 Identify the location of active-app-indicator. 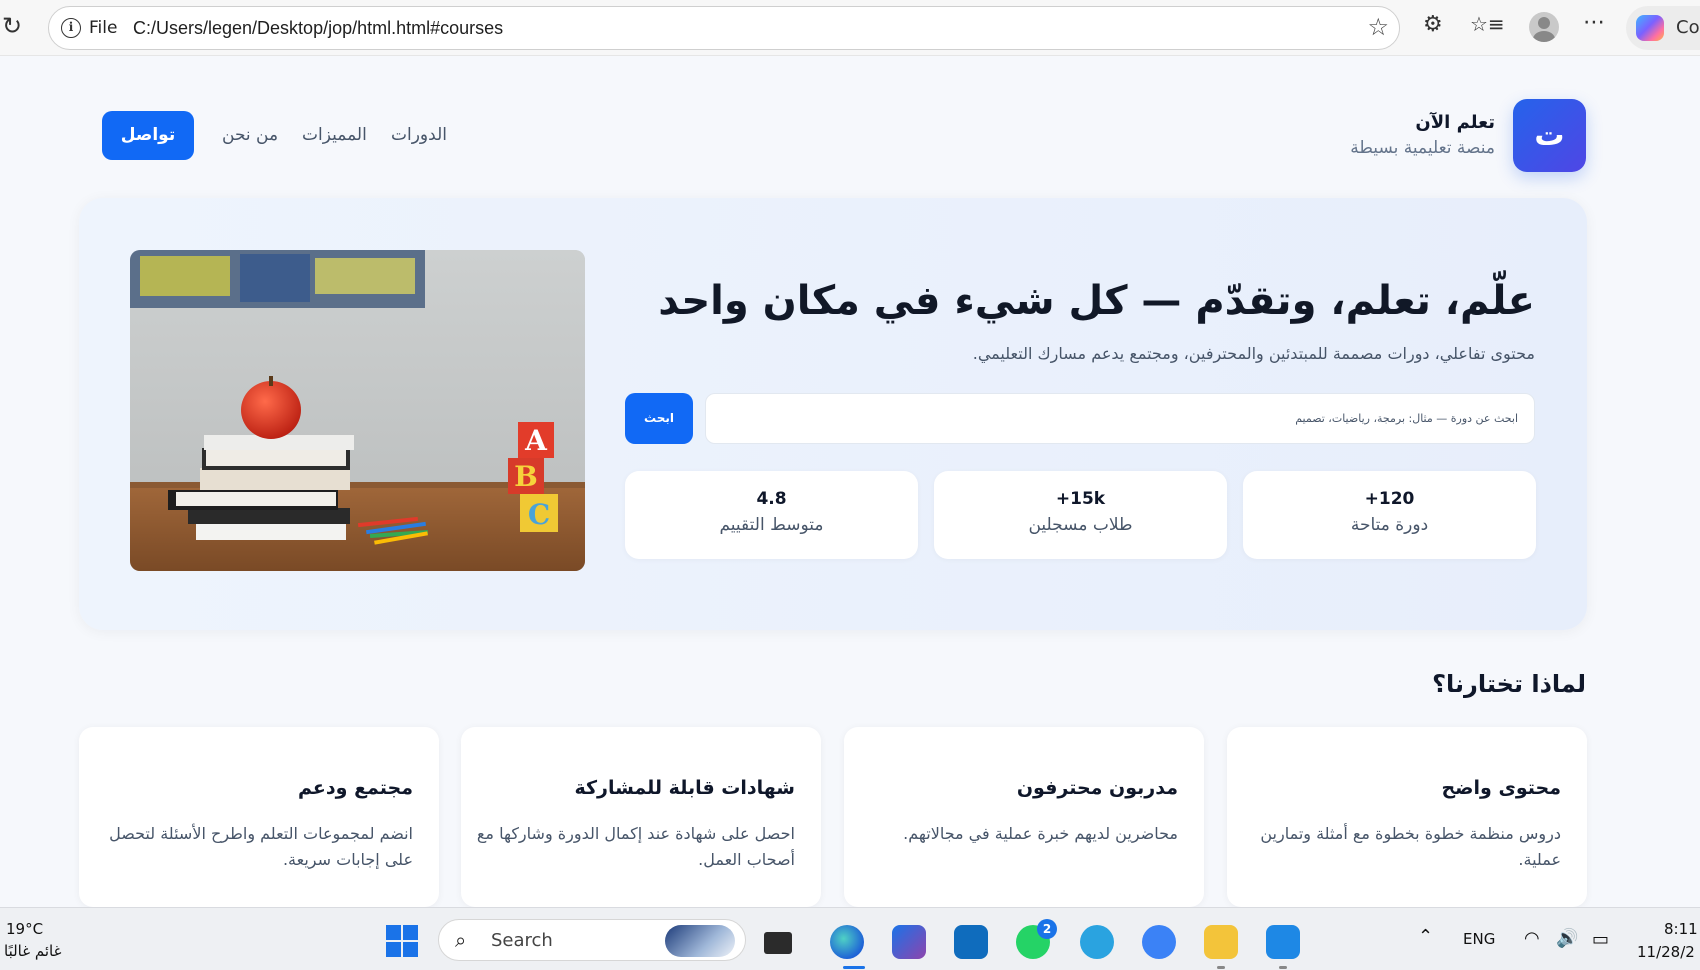
(854, 967).